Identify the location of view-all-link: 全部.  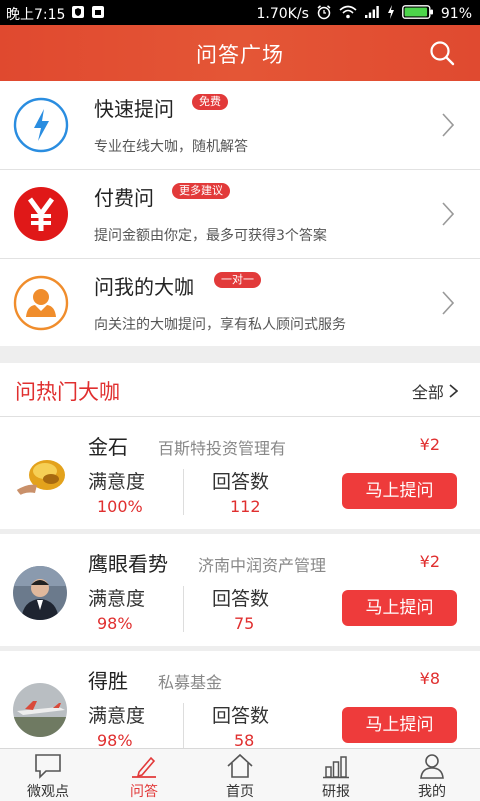
(435, 391).